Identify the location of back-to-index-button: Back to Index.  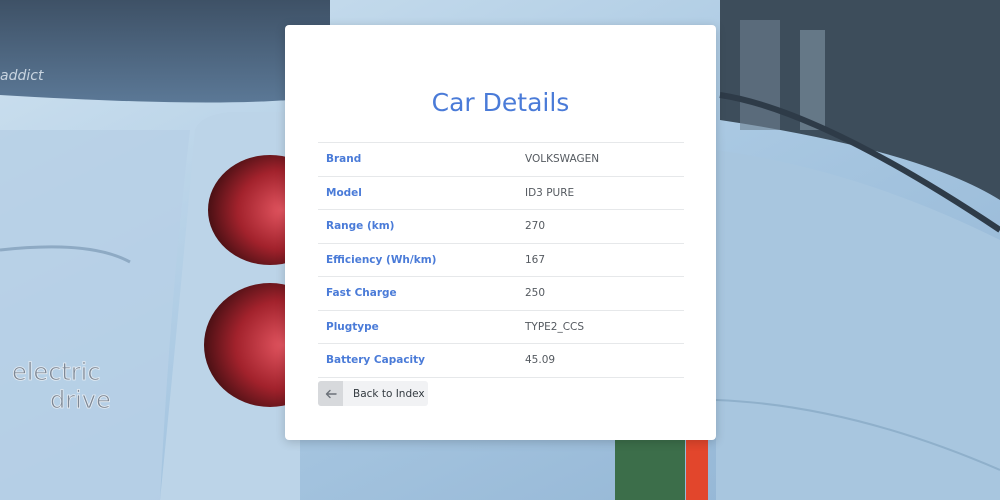
(373, 393).